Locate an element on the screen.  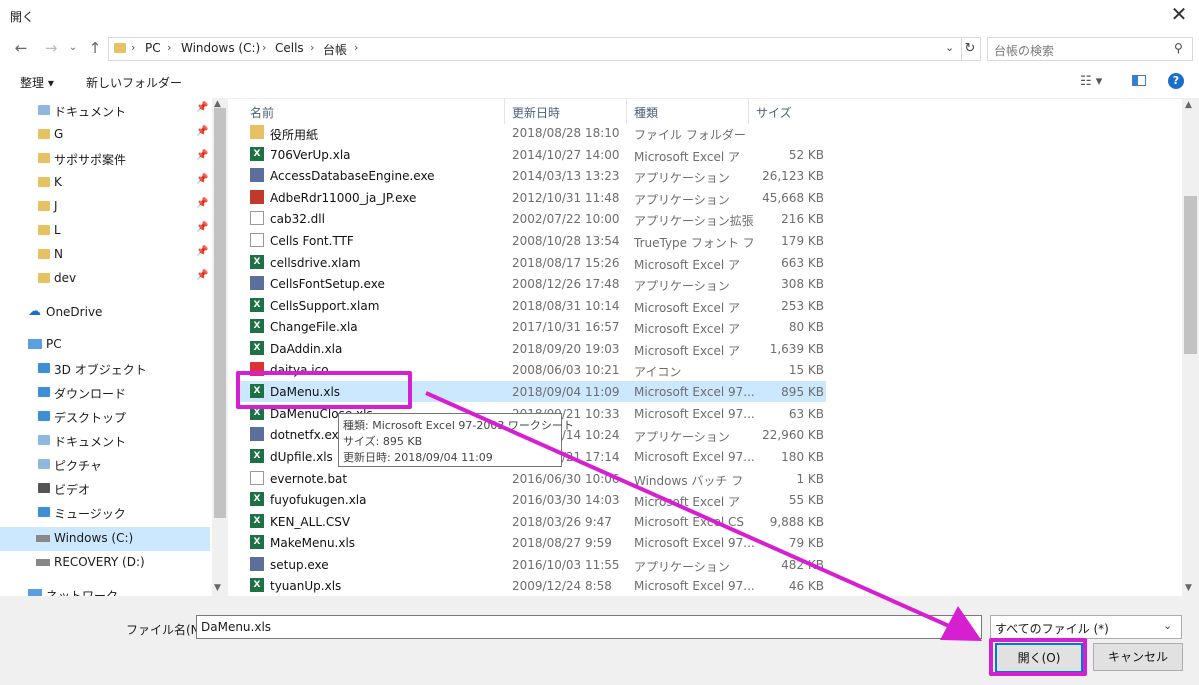
sidebar-item-recovery-d: RECOVERY (D:) is located at coordinates (105, 563).